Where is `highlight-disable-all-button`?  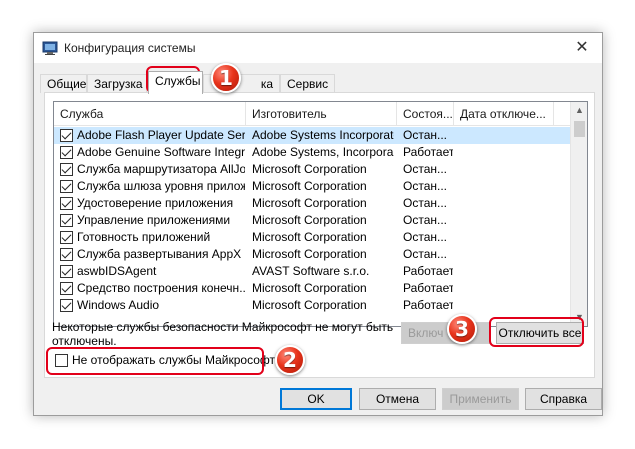
highlight-disable-all-button is located at coordinates (536, 332).